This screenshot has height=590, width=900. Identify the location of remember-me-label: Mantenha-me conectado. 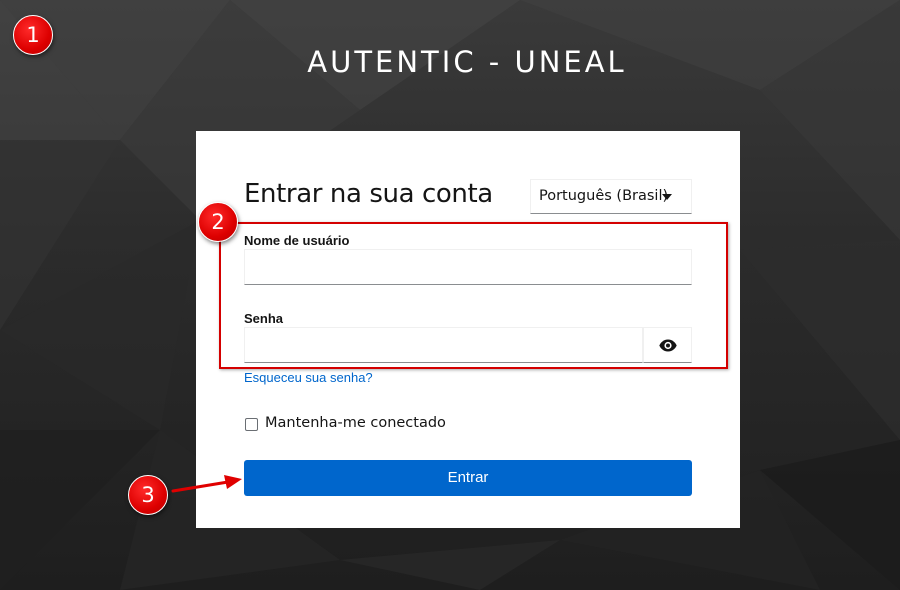
(355, 423).